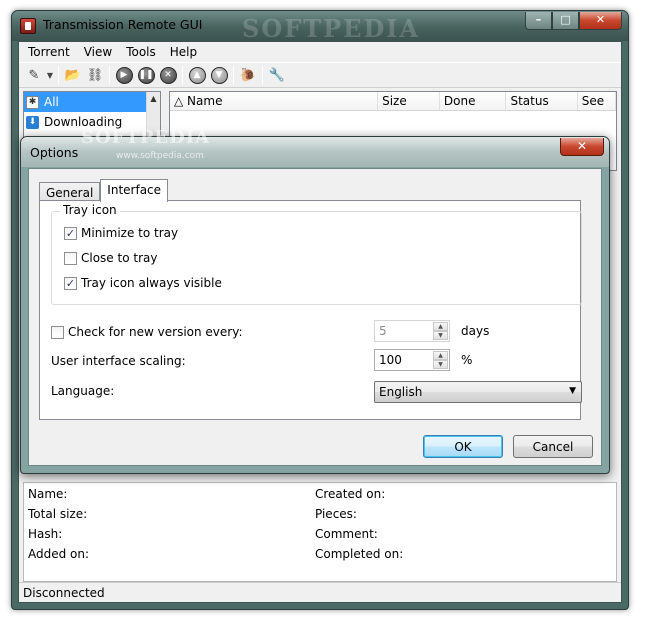 The height and width of the screenshot is (630, 649). What do you see at coordinates (147, 332) in the screenshot?
I see `check-version-option: Check for new version every:` at bounding box center [147, 332].